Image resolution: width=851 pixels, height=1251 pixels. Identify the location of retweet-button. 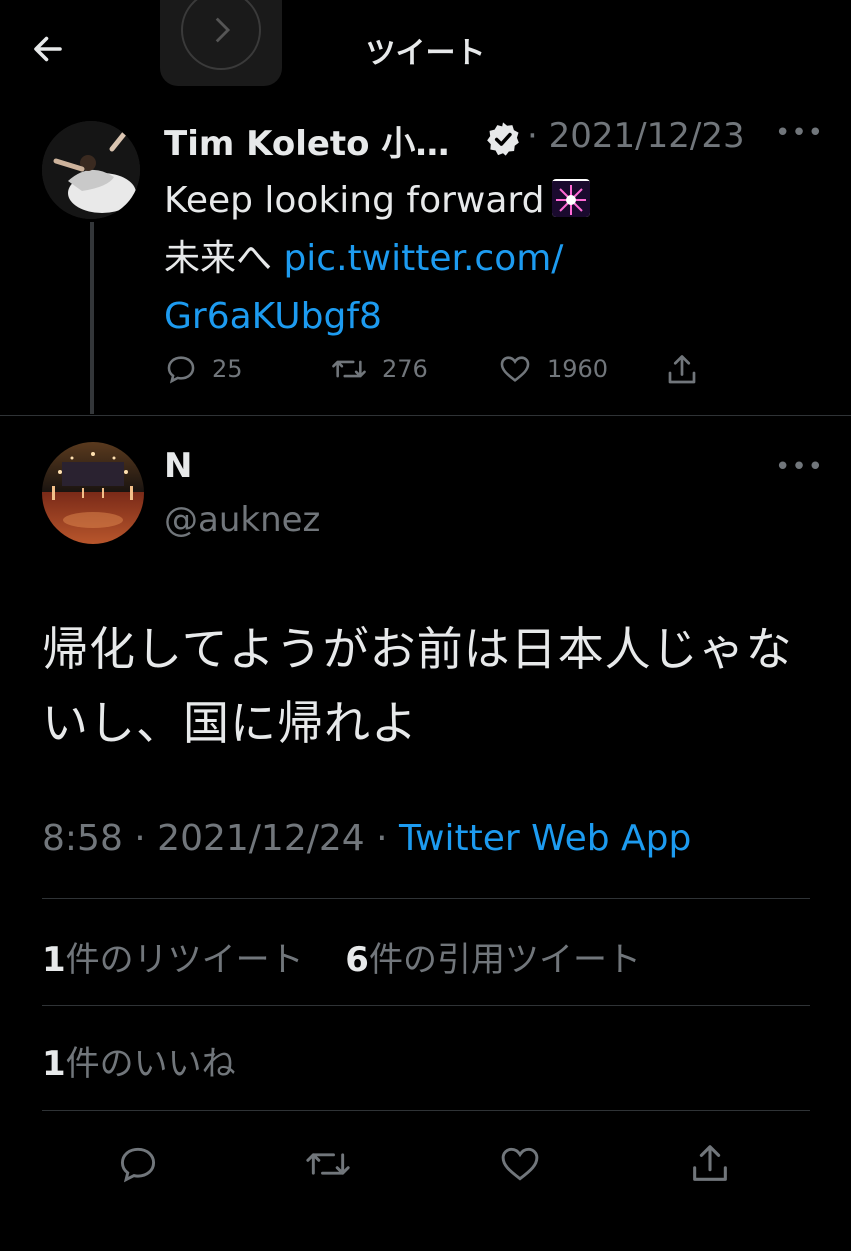
(328, 1164).